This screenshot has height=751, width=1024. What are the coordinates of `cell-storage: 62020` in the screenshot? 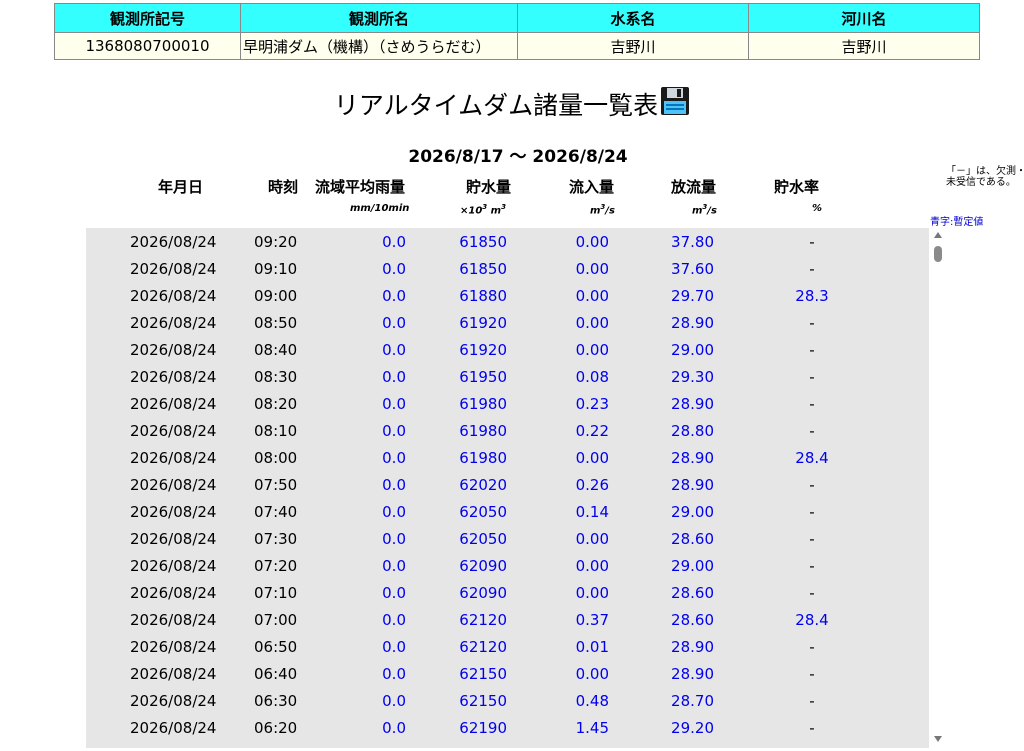 It's located at (483, 485).